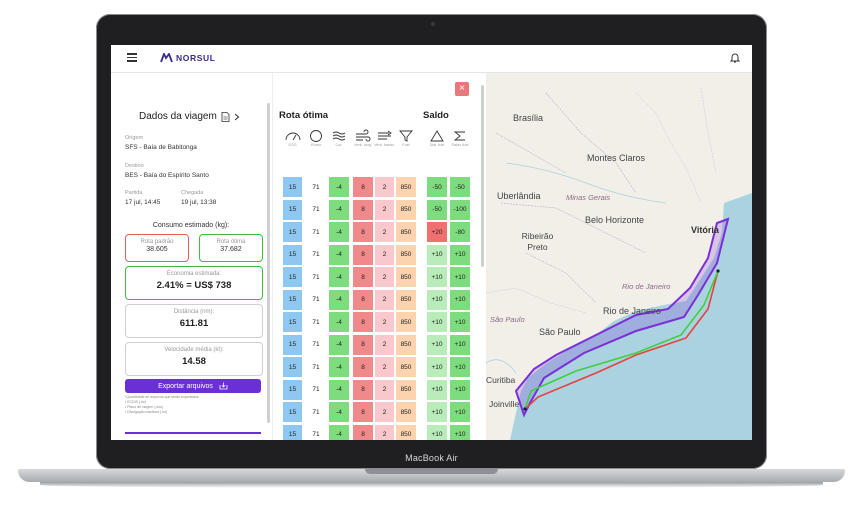  Describe the element at coordinates (437, 136) in the screenshot. I see `delta-icon` at that location.